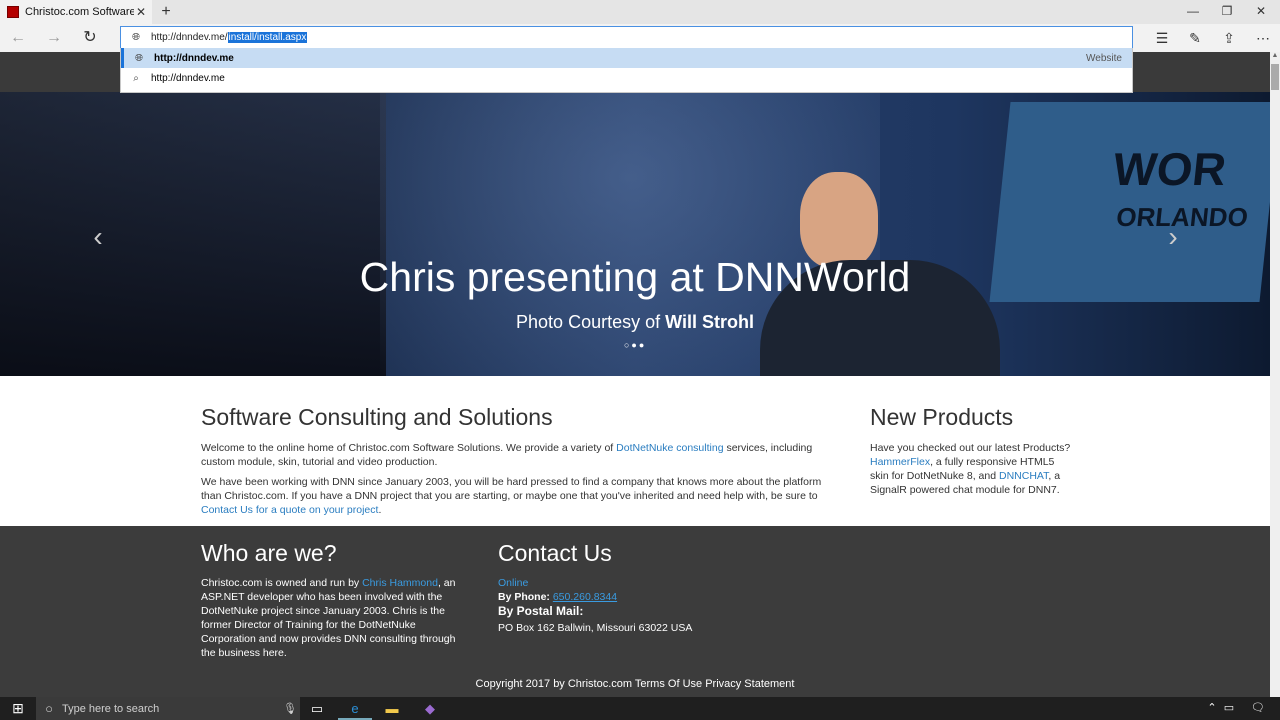 Image resolution: width=1280 pixels, height=720 pixels. What do you see at coordinates (626, 37) in the screenshot?
I see `address-bar: 🌐︎ http://dnndev.me/install/install.aspx` at bounding box center [626, 37].